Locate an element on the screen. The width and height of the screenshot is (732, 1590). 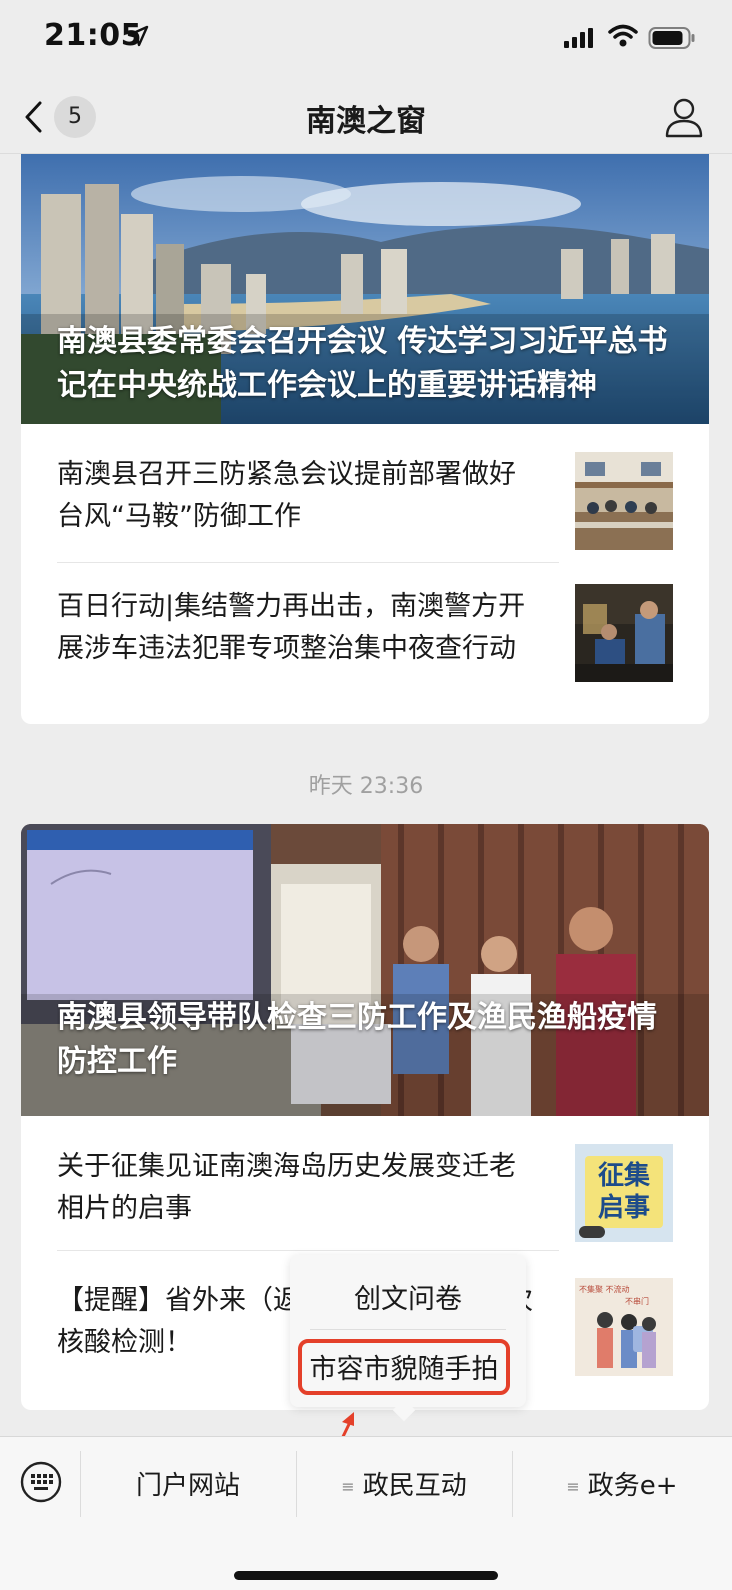
article-thumbnail: 征集 启事 is located at coordinates (624, 1193).